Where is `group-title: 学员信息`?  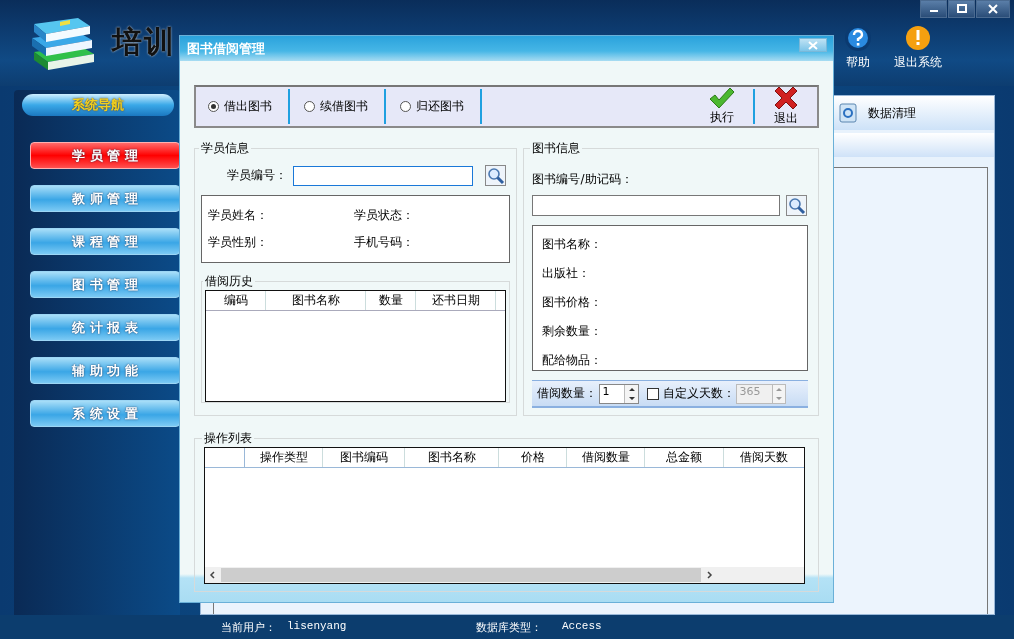 group-title: 学员信息 is located at coordinates (225, 148).